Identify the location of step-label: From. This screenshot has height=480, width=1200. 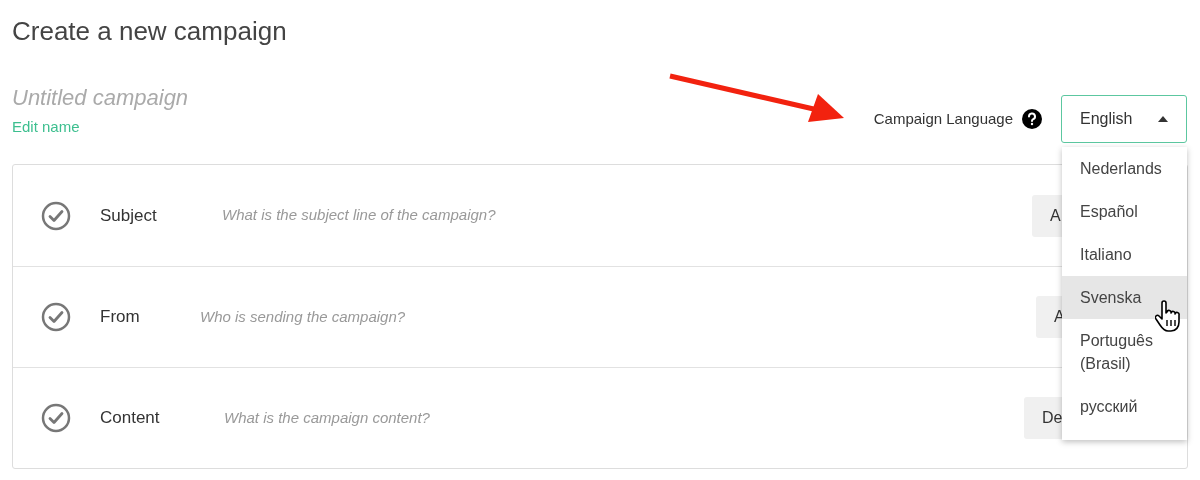
(120, 317).